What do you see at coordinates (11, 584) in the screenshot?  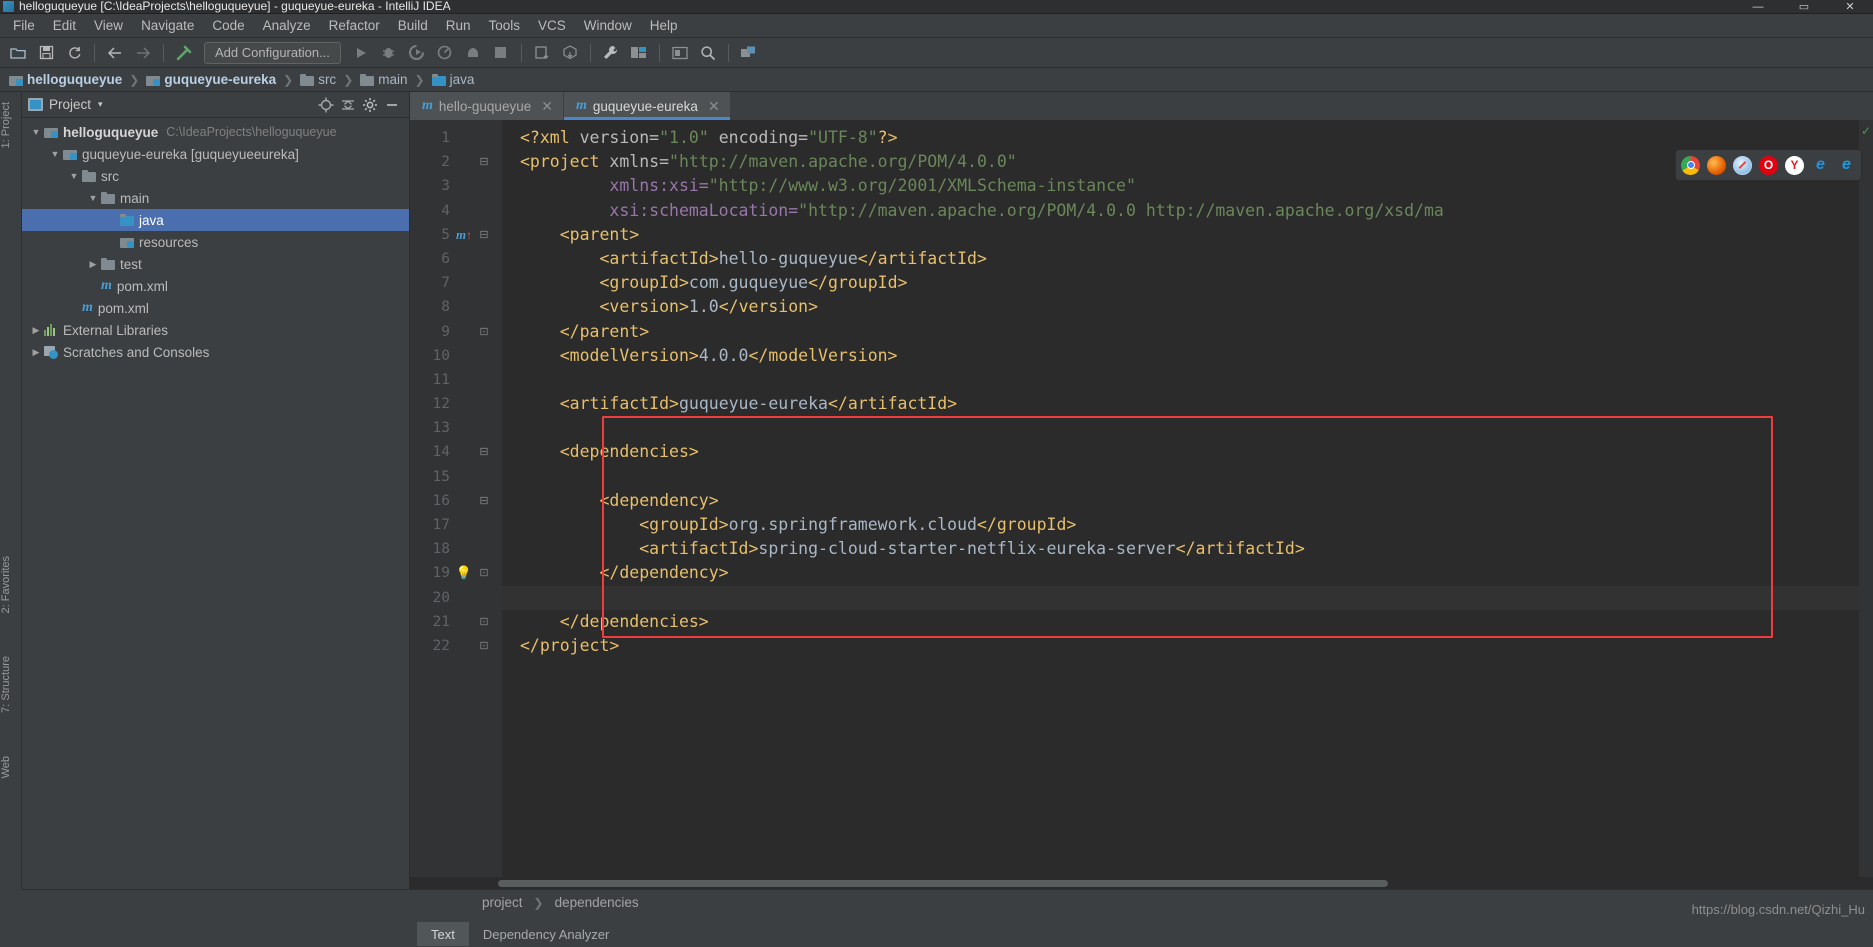 I see `tool-window-favorites: 2: Favorites` at bounding box center [11, 584].